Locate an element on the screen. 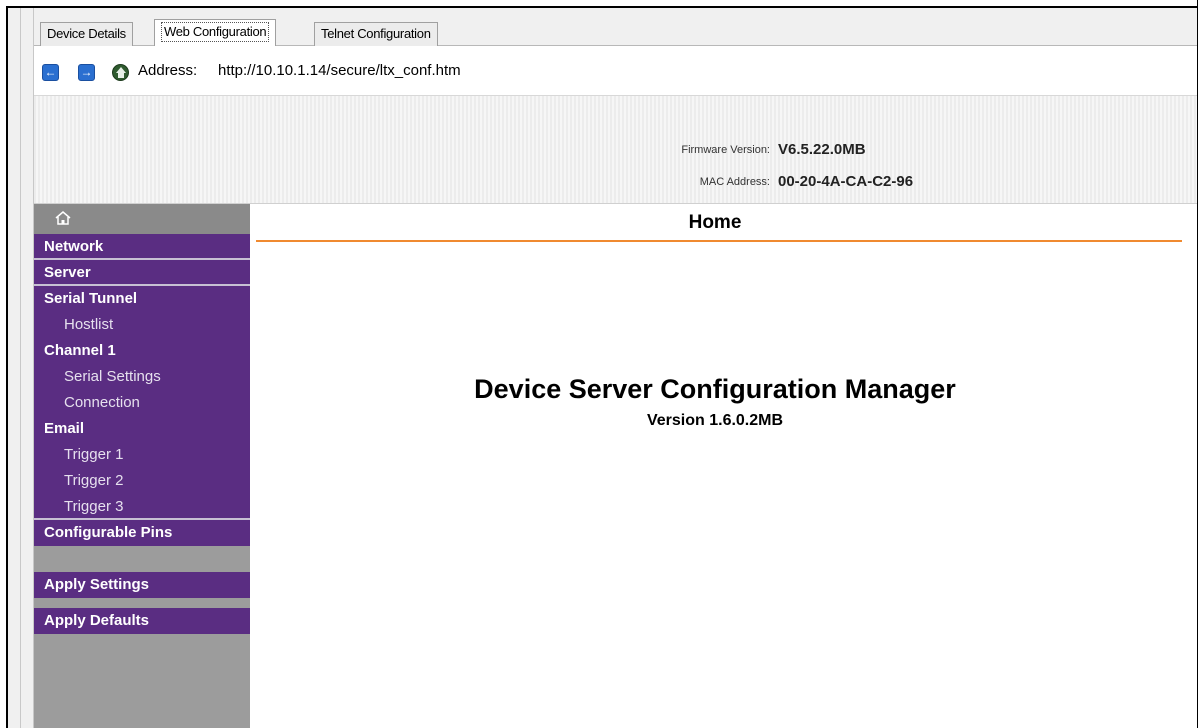  app-name-heading: Device Server Configuration Manager is located at coordinates (715, 389).